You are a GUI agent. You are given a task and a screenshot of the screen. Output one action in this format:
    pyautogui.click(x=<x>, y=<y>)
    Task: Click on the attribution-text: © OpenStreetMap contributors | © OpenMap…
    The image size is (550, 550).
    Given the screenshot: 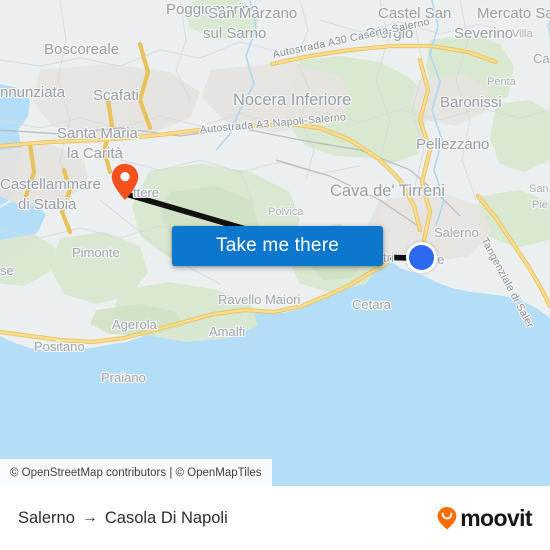 What is the action you would take?
    pyautogui.click(x=136, y=473)
    